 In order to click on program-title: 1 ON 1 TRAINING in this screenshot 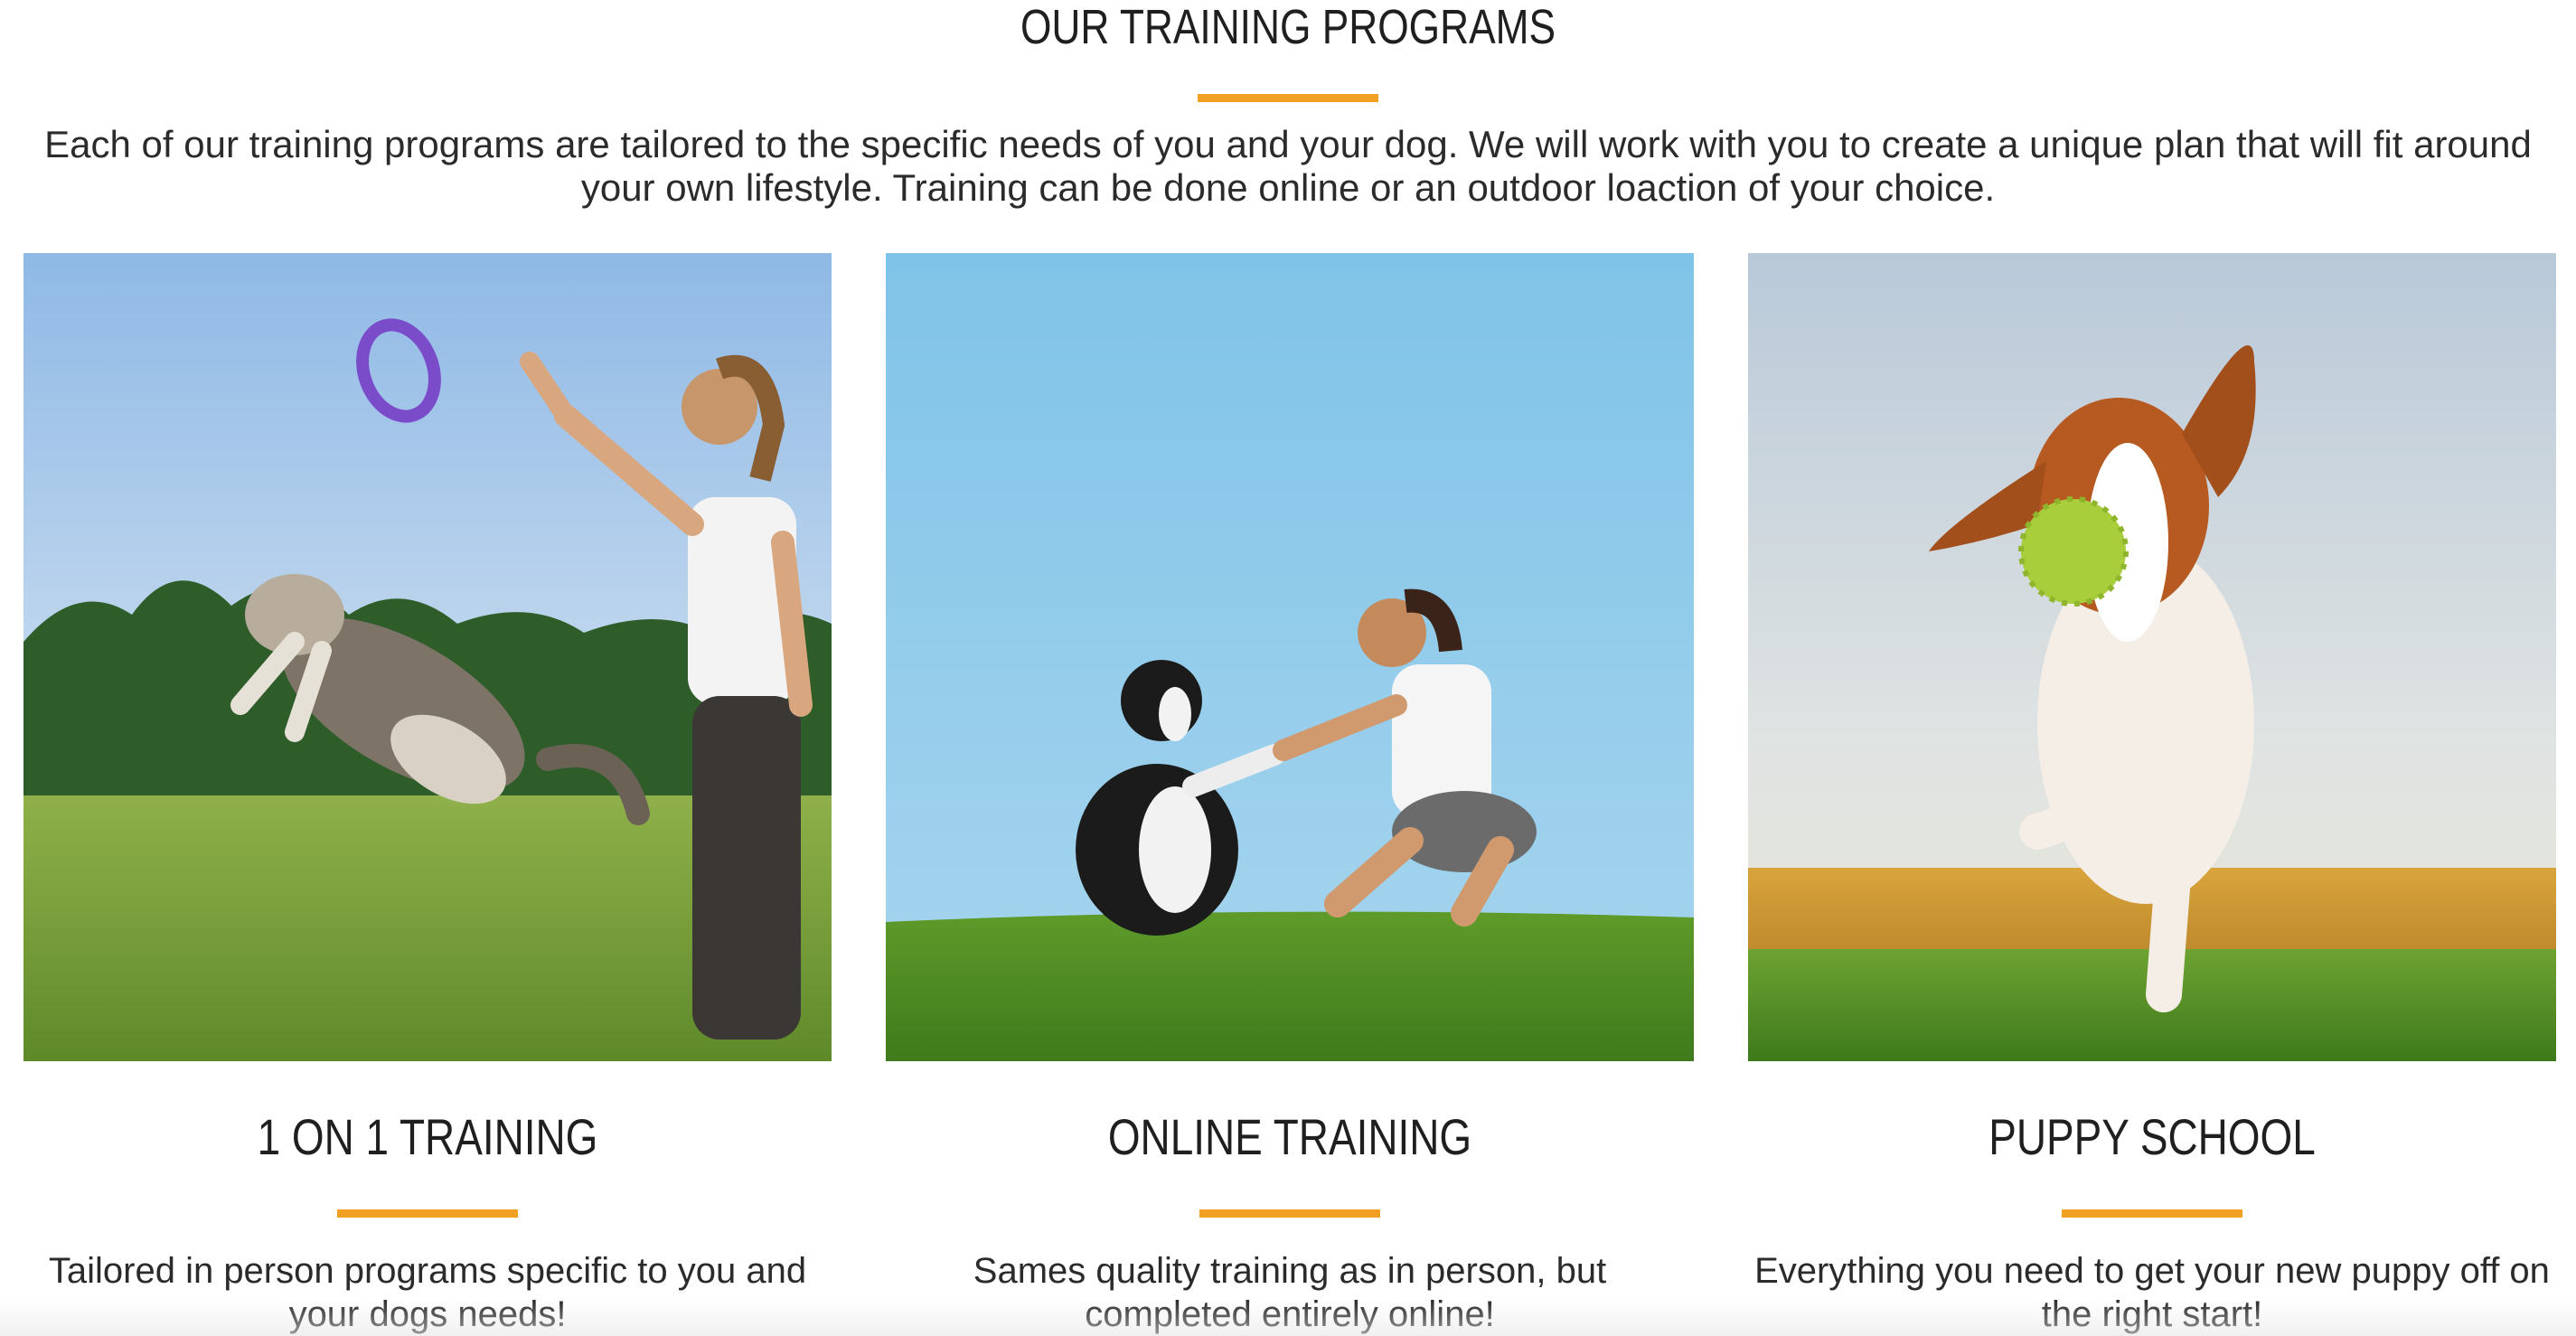, I will do `click(428, 1136)`.